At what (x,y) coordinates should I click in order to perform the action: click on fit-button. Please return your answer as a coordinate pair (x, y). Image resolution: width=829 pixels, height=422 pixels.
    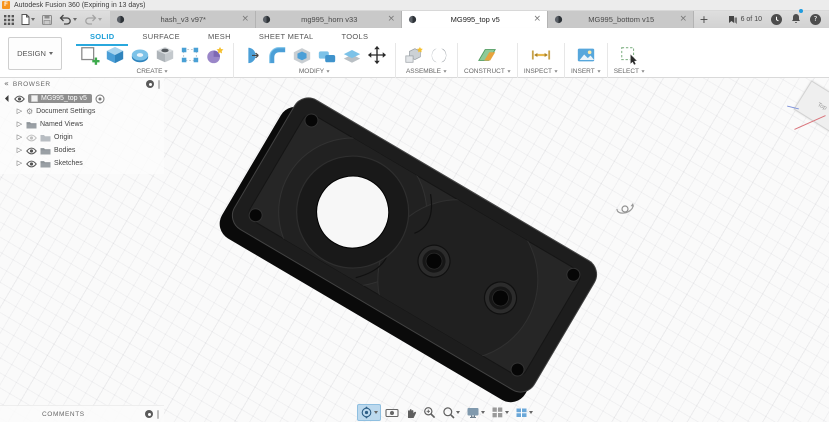
    Looking at the image, I should click on (451, 412).